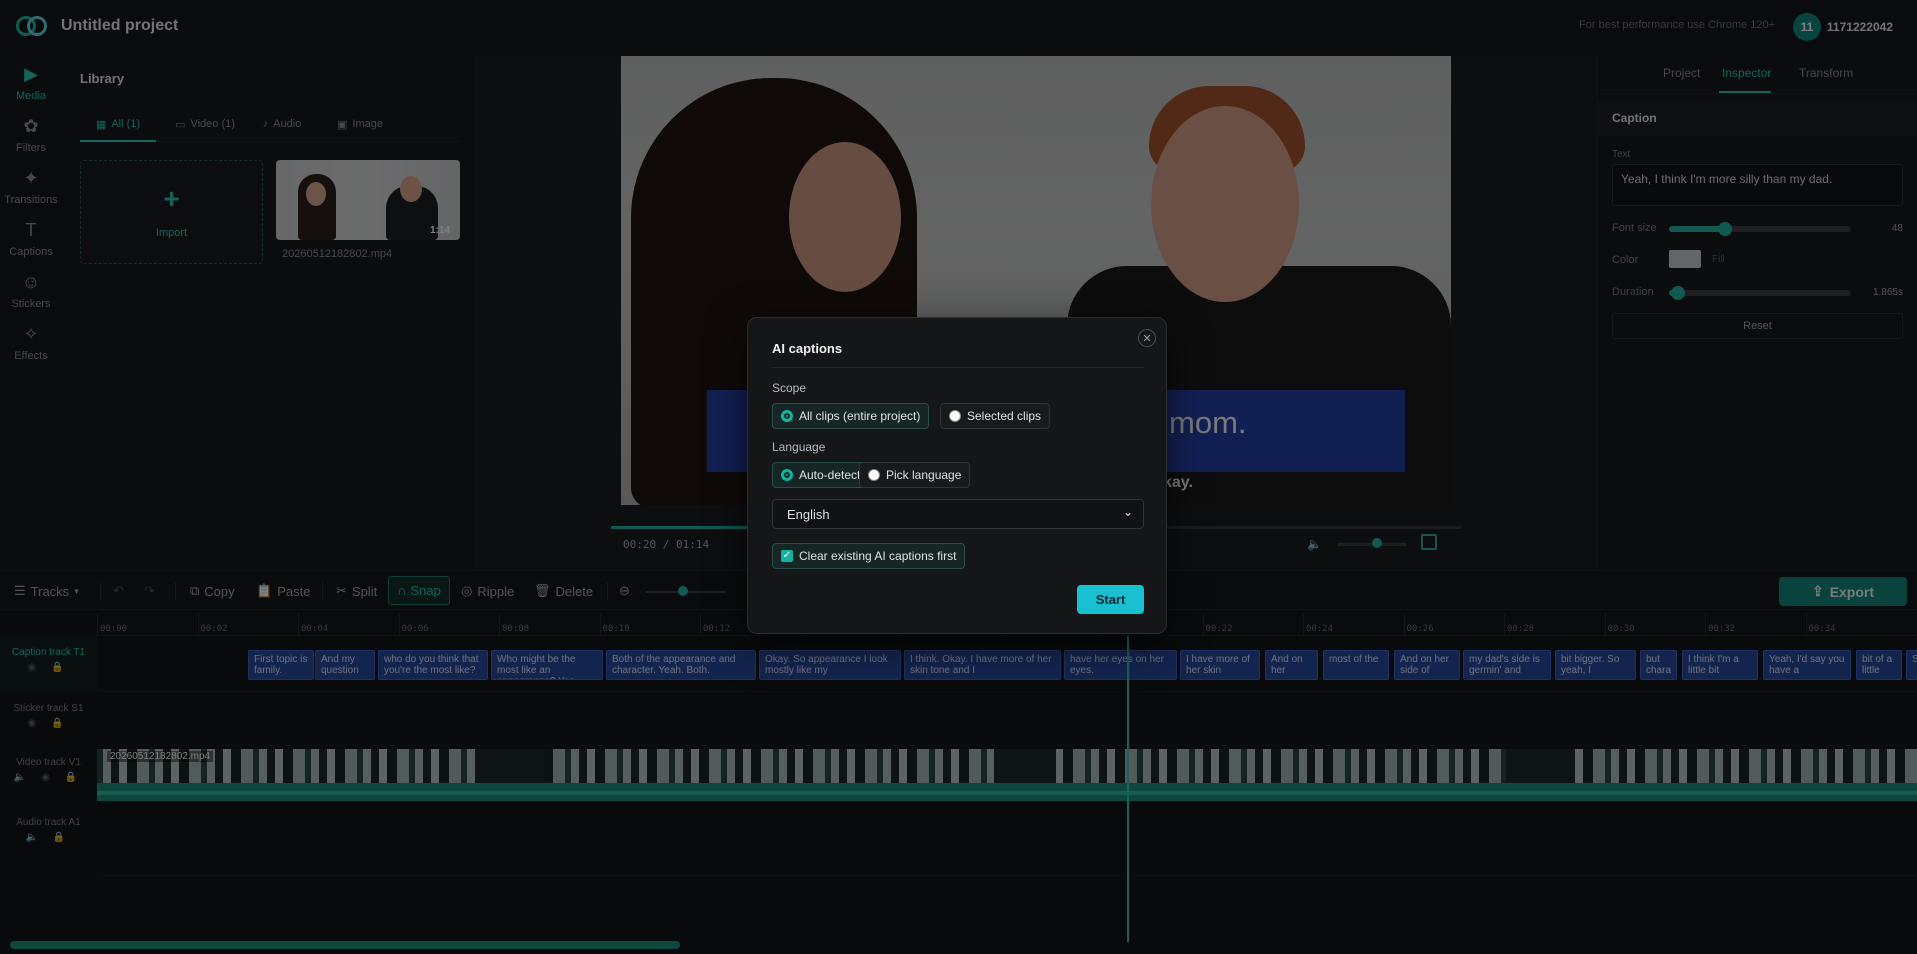 This screenshot has height=954, width=1917. I want to click on auto-detect-radio: Auto-detect, so click(821, 475).